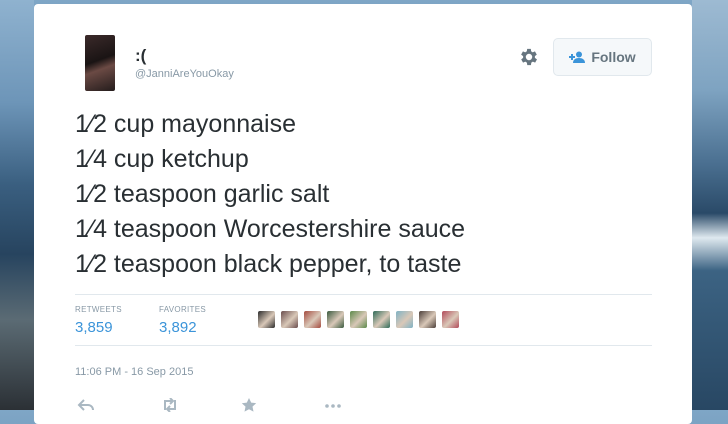 The height and width of the screenshot is (424, 728). Describe the element at coordinates (202, 194) in the screenshot. I see `tweet-line: 1⁄2 teaspoon garlic salt` at that location.